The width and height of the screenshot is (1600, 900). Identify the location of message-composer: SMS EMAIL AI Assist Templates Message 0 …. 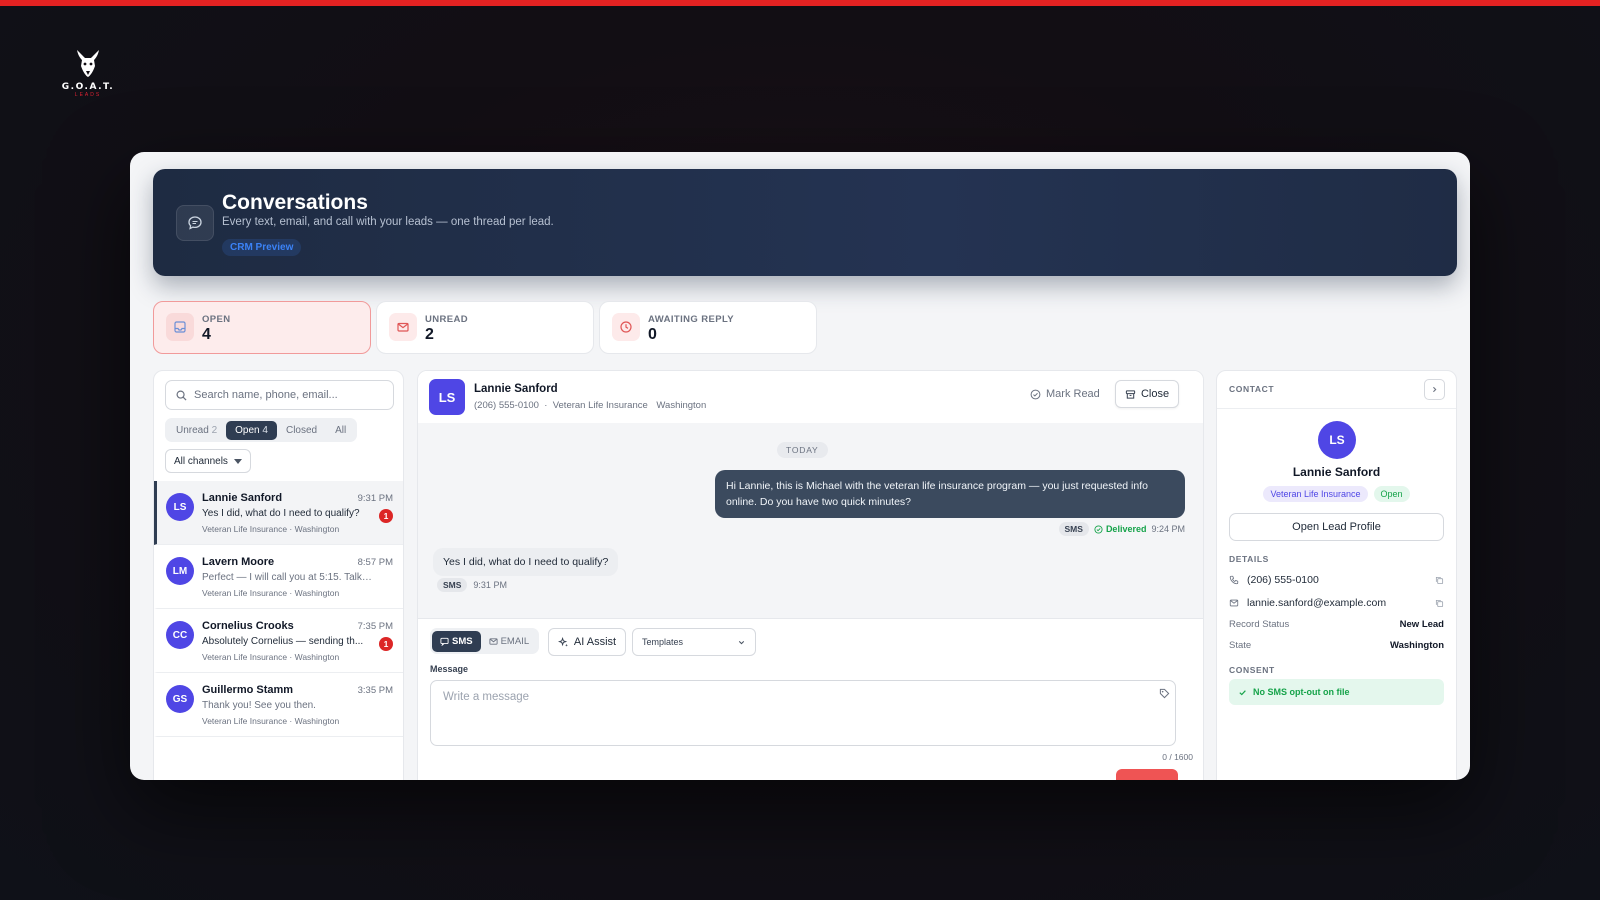
(810, 699).